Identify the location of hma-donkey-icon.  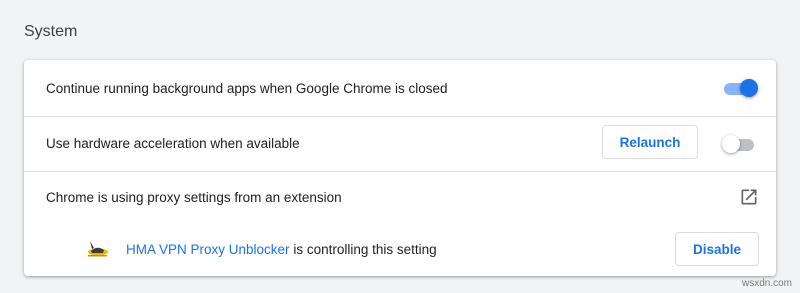
(98, 249).